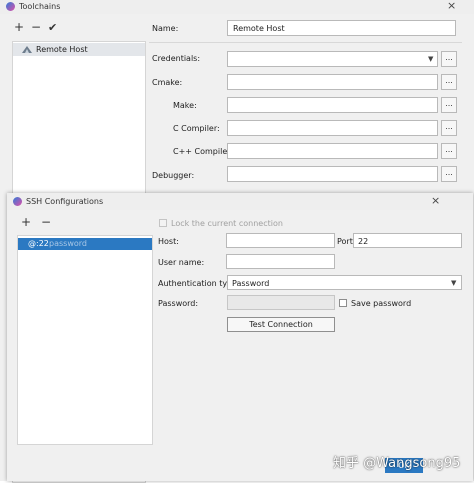  Describe the element at coordinates (38, 243) in the screenshot. I see `list-item-host: @:22` at that location.